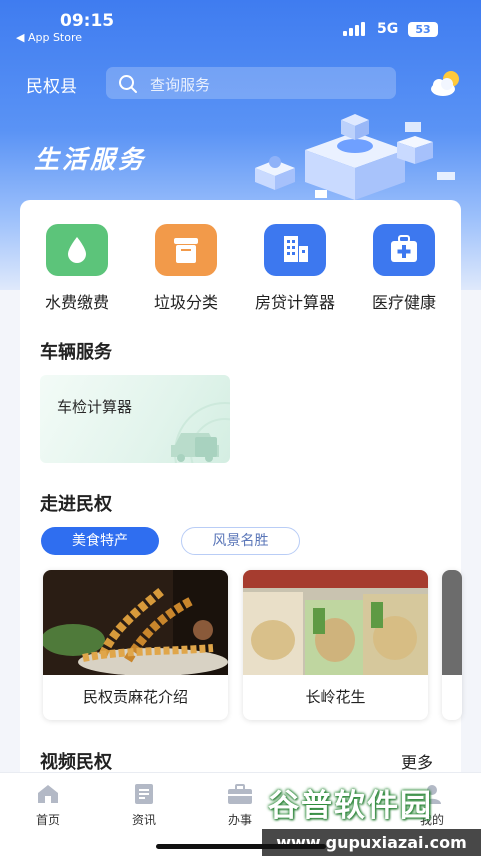  I want to click on water-drop-icon, so click(77, 250).